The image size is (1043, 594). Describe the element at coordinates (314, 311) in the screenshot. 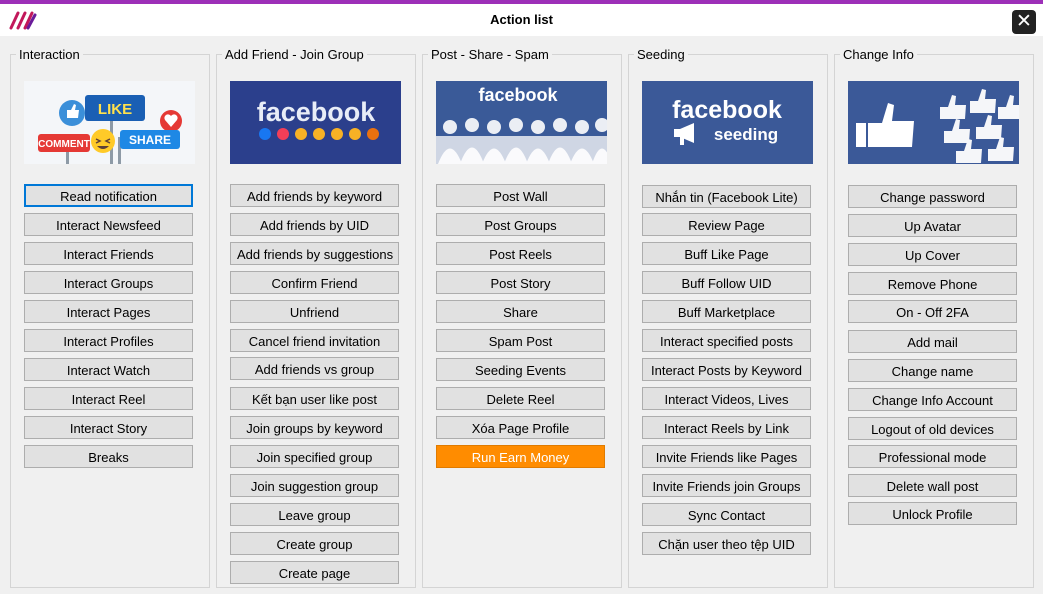

I see `unfriend-button: Unfriend` at that location.